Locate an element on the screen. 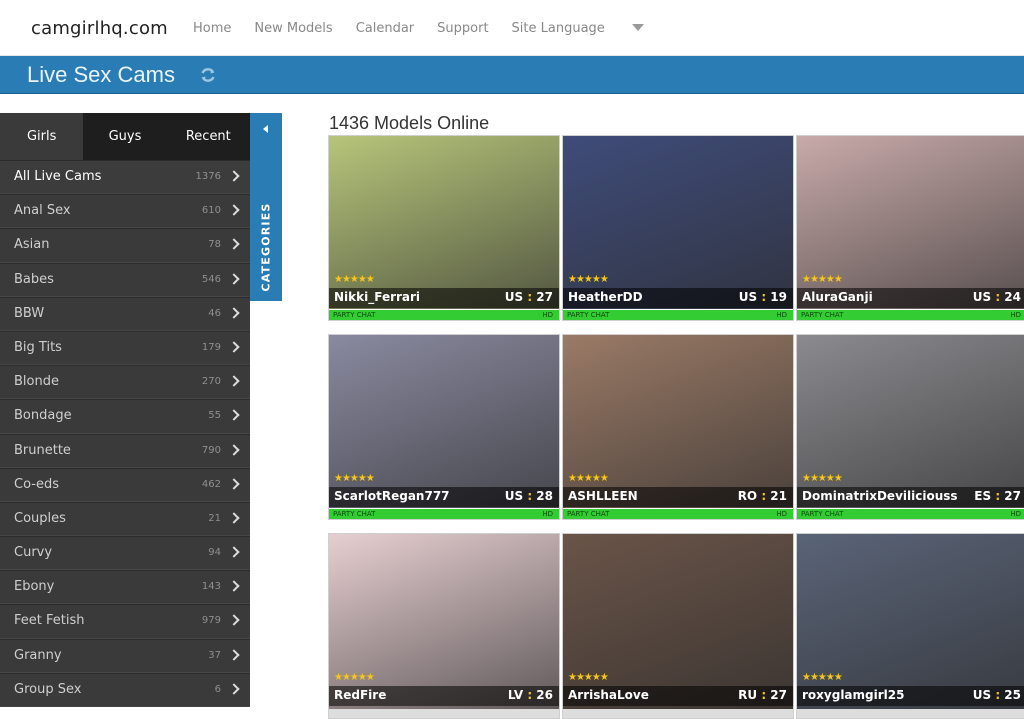 The image size is (1024, 719). sidebar-item: Bondage 55 is located at coordinates (125, 416).